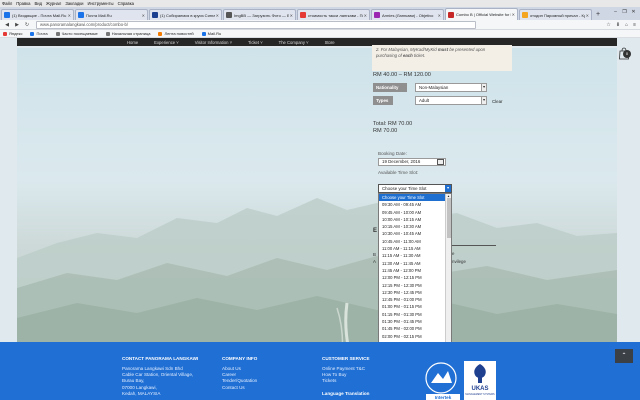 Image resolution: width=640 pixels, height=400 pixels. What do you see at coordinates (483, 87) in the screenshot?
I see `chevron-down-icon: ▼` at bounding box center [483, 87].